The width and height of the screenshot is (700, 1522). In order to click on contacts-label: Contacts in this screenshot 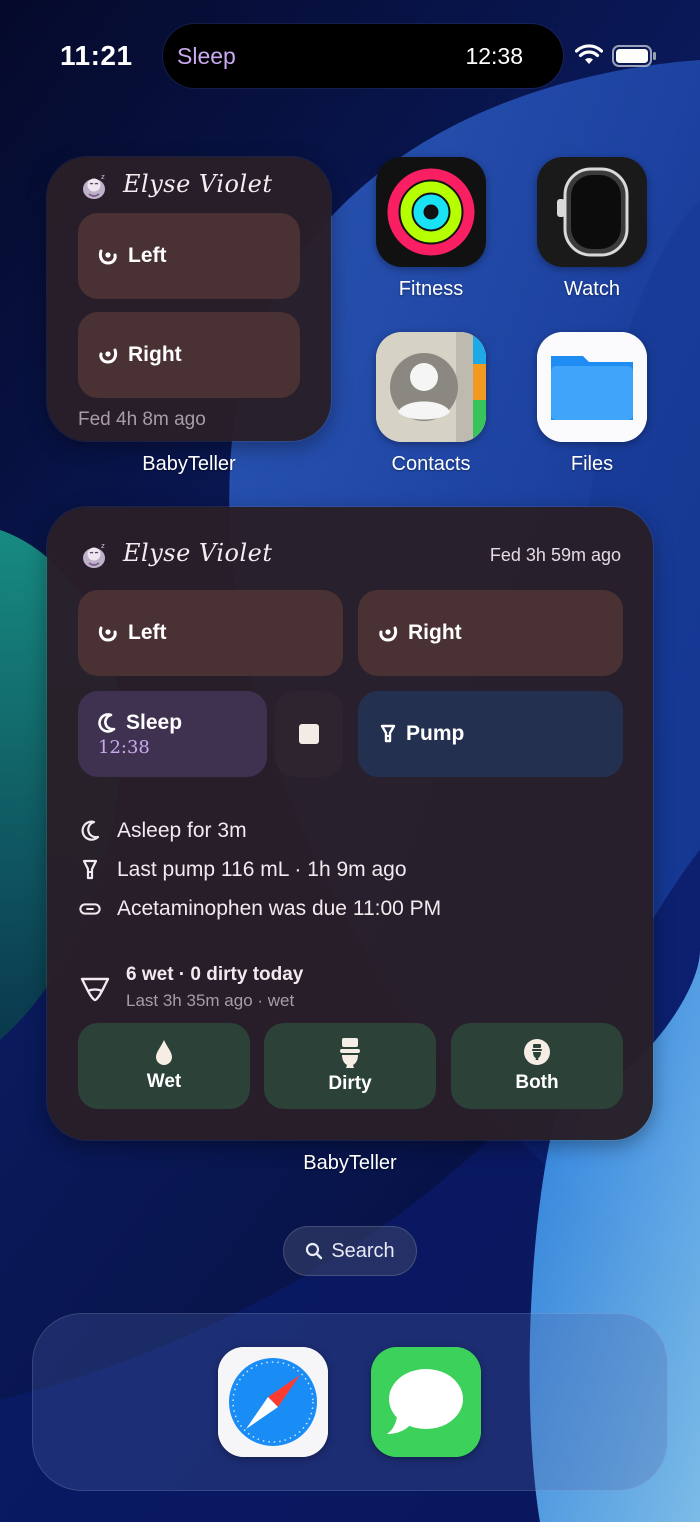, I will do `click(431, 464)`.